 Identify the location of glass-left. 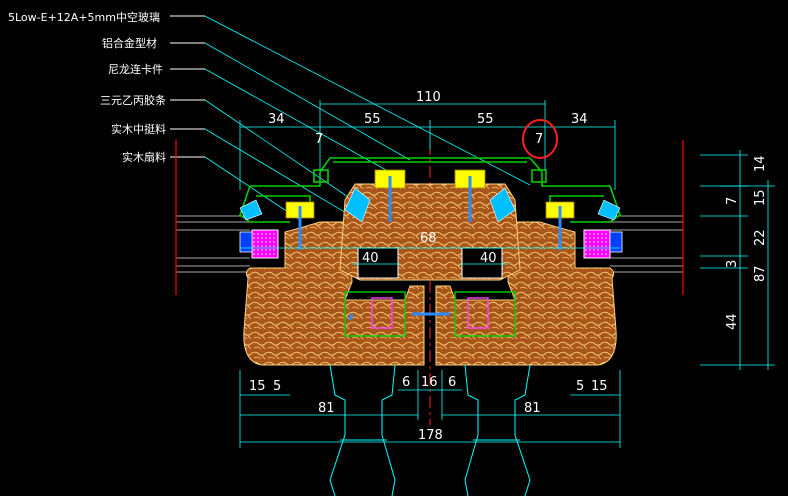
(213, 244).